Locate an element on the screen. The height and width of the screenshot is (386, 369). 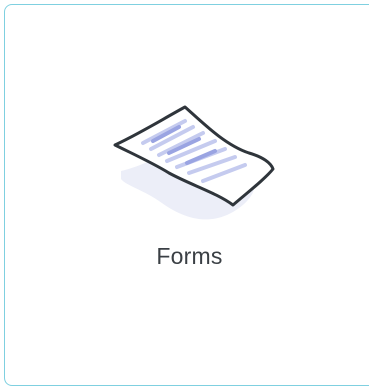
document-paper-icon is located at coordinates (192, 163).